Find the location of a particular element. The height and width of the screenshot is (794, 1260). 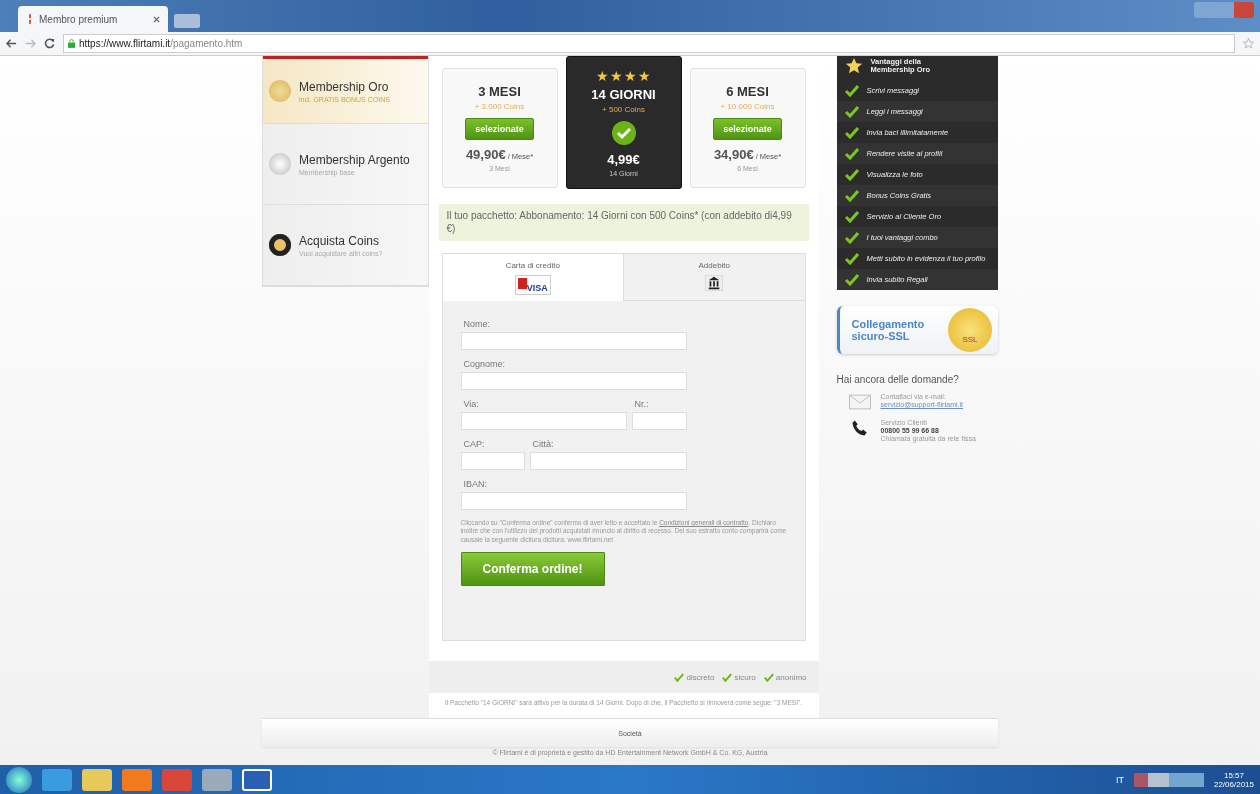

forward-icon is located at coordinates (30, 43).